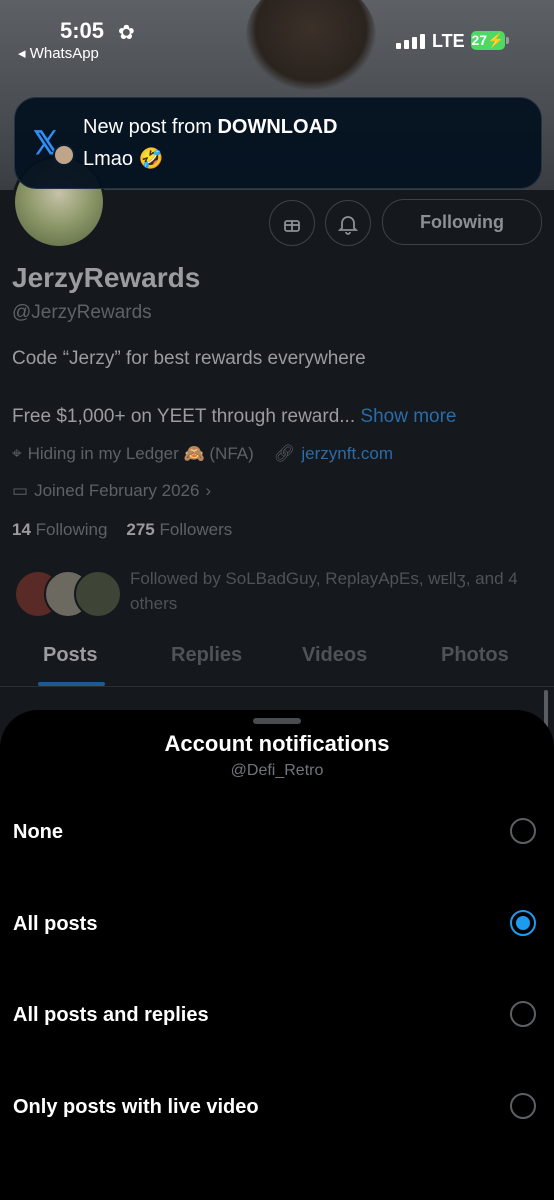  I want to click on gift-icon, so click(292, 226).